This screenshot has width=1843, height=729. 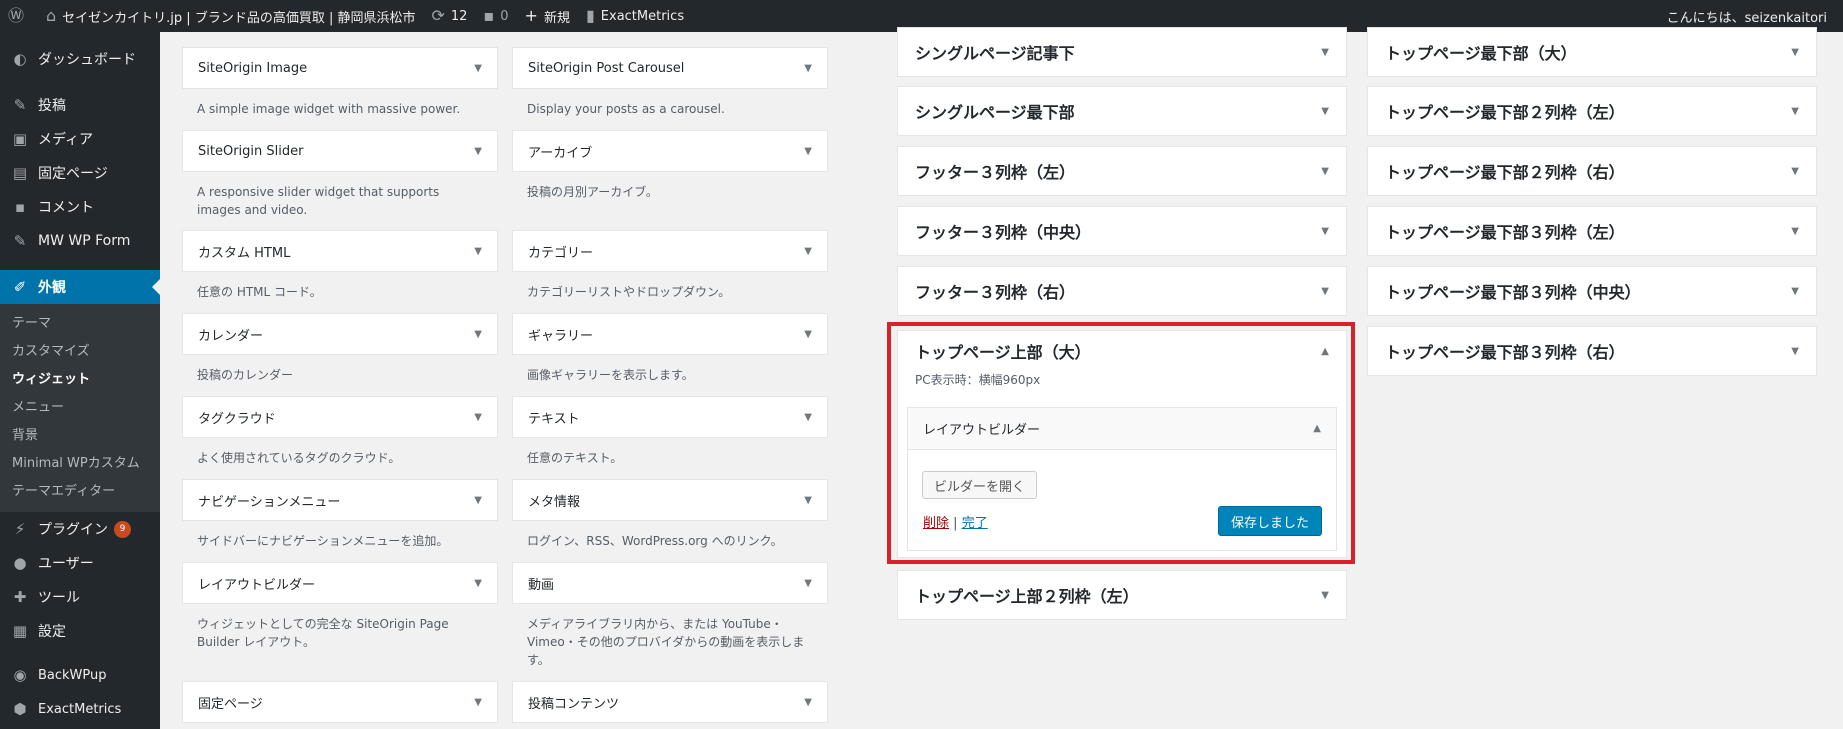 What do you see at coordinates (80, 597) in the screenshot?
I see `sidebar-item-tools: ✚ ツール` at bounding box center [80, 597].